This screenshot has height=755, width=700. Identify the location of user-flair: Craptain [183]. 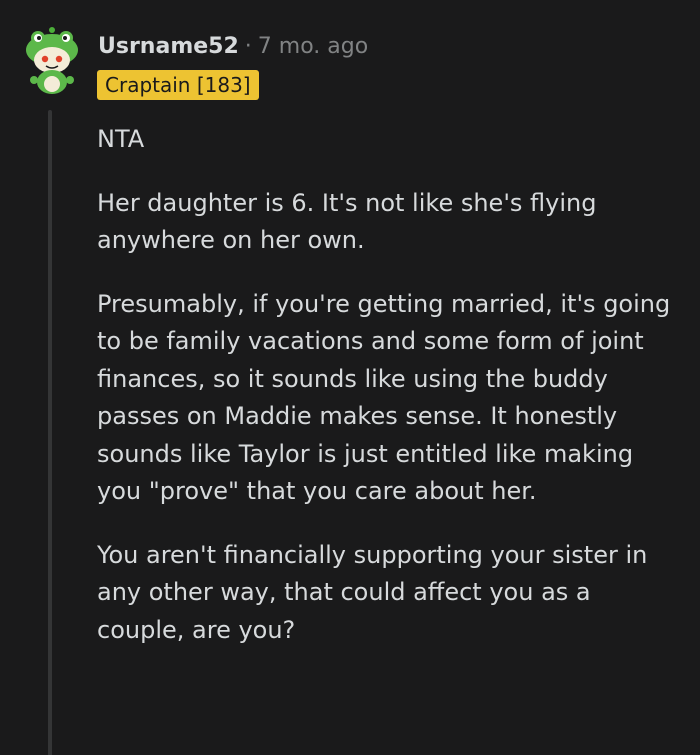
(178, 85).